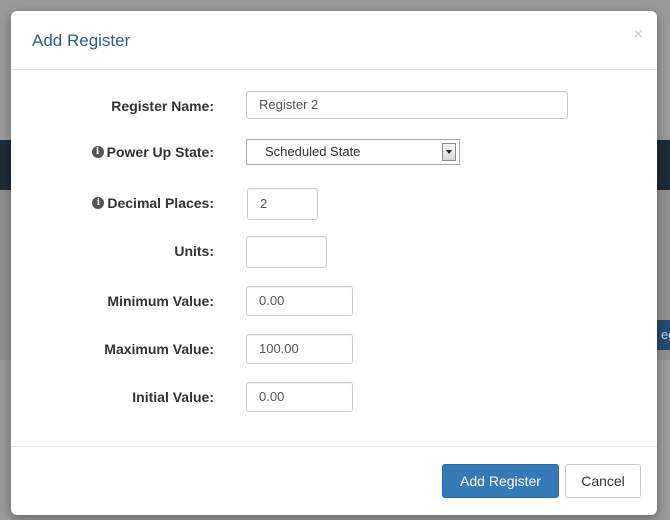 The height and width of the screenshot is (520, 670). What do you see at coordinates (194, 251) in the screenshot?
I see `units-label: Units:` at bounding box center [194, 251].